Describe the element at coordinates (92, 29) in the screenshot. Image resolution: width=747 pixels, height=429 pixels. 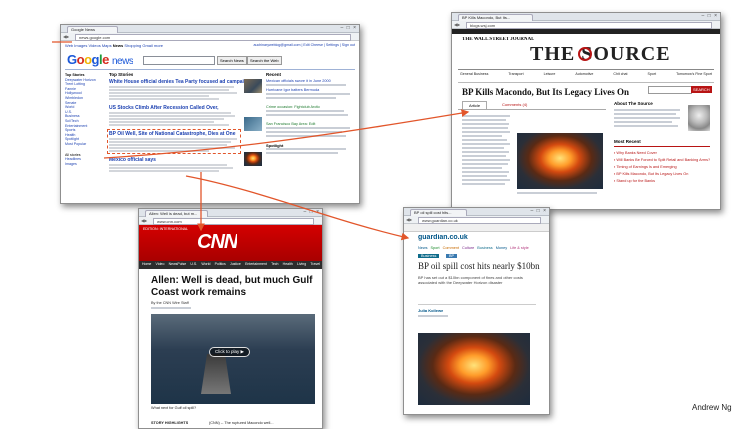
I see `browser-tab: Google News` at that location.